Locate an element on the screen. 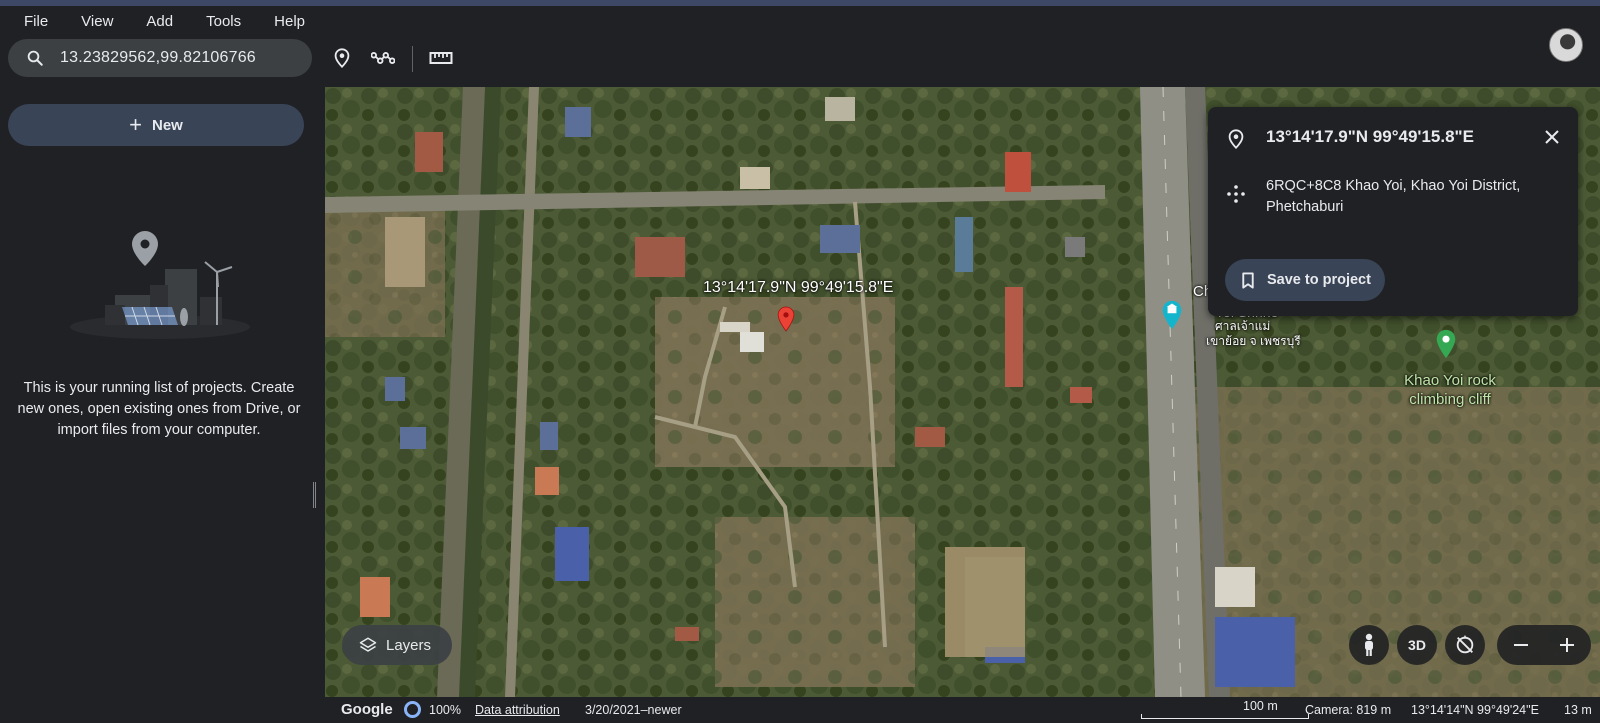 This screenshot has width=1600, height=723. cursor-elevation: 13 m is located at coordinates (1578, 710).